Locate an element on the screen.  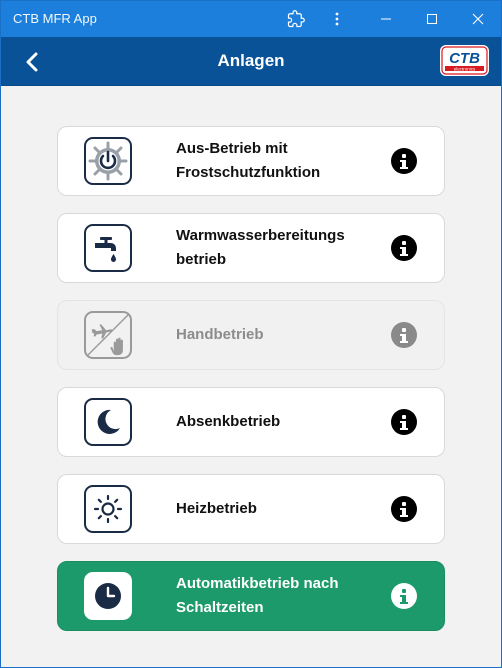
logo-text: CTB is located at coordinates (464, 58).